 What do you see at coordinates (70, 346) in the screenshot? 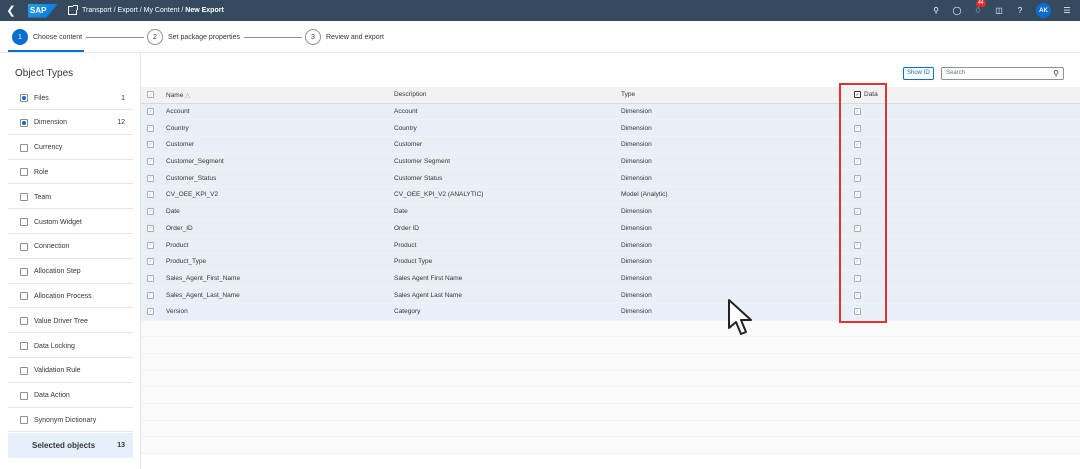
I see `object-type-item: Data Locking` at bounding box center [70, 346].